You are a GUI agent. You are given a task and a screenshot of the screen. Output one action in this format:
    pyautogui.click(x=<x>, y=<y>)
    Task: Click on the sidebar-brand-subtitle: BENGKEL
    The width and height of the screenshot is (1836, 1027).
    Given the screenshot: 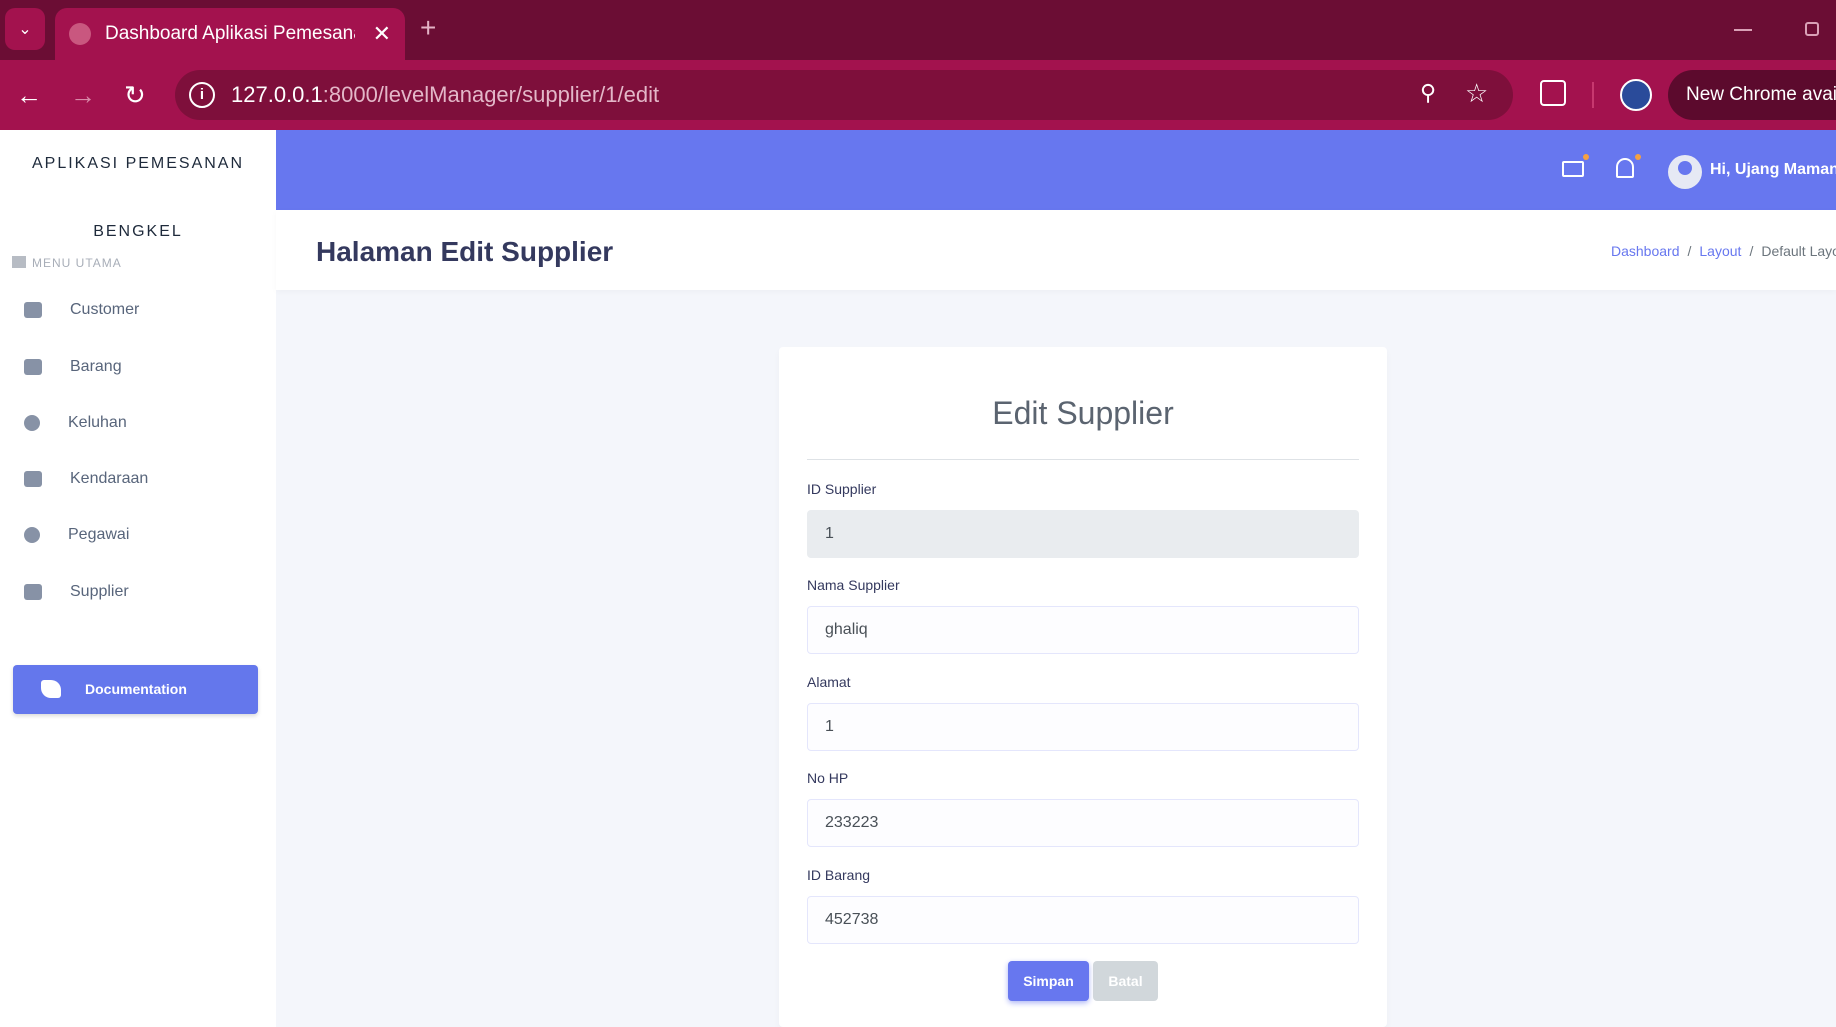 What is the action you would take?
    pyautogui.click(x=138, y=231)
    